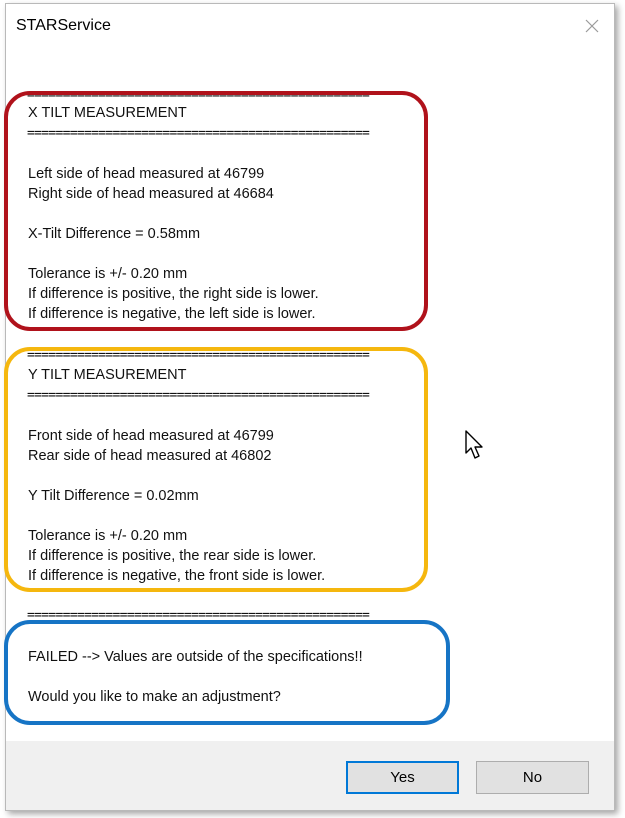  What do you see at coordinates (532, 777) in the screenshot?
I see `no-button: No` at bounding box center [532, 777].